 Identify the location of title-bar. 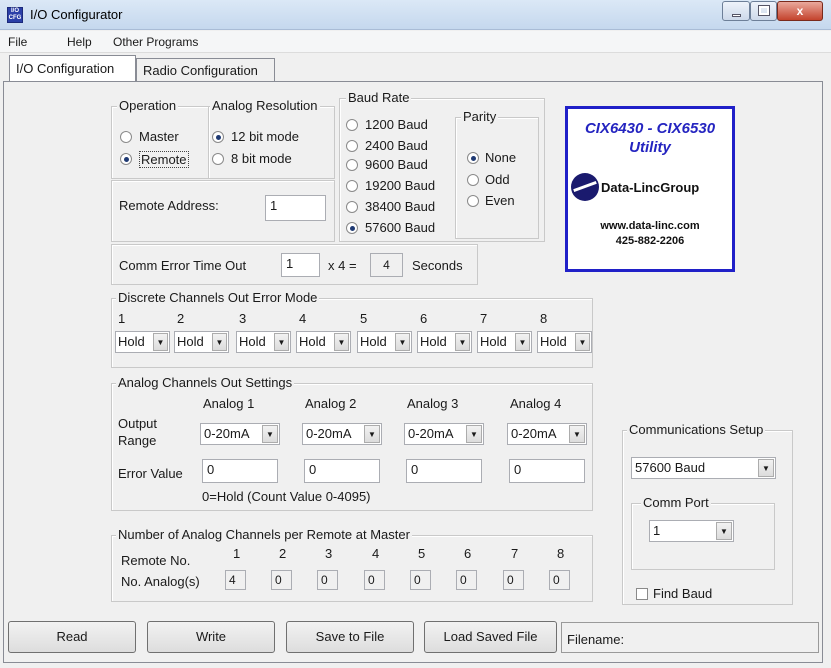
(415, 15).